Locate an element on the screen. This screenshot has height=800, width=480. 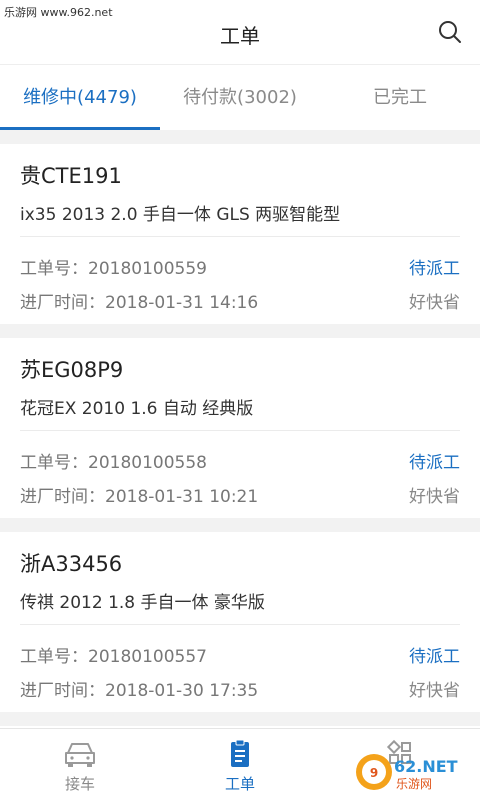
tab-in-repair: 维修中(4479) is located at coordinates (80, 98).